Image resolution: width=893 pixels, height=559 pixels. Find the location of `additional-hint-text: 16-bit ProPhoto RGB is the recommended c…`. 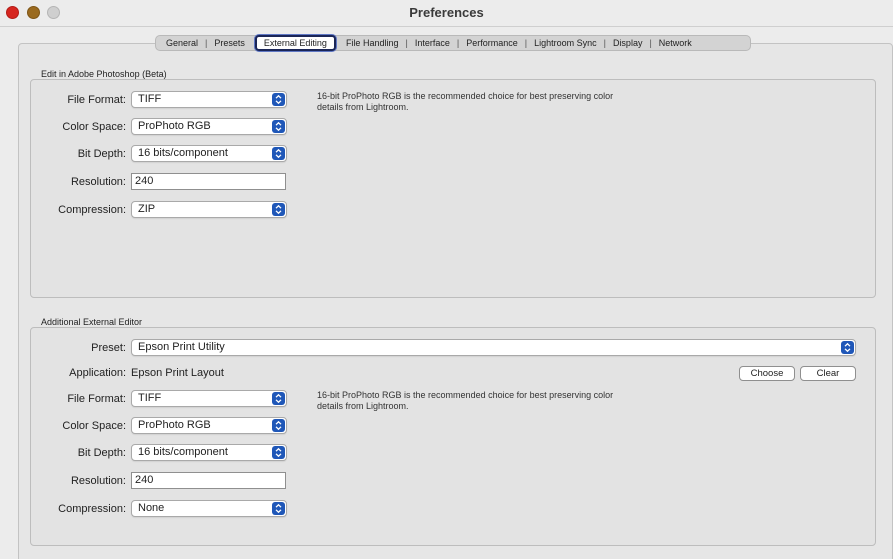

additional-hint-text: 16-bit ProPhoto RGB is the recommended c… is located at coordinates (465, 400).